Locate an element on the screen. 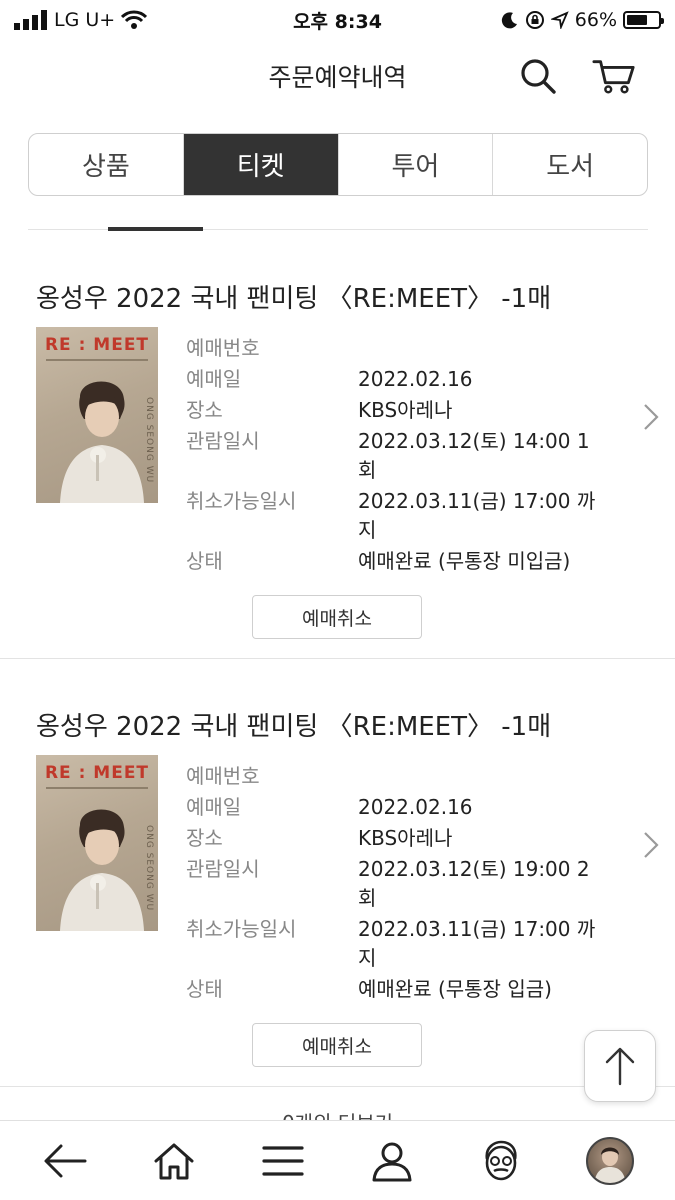 This screenshot has height=1200, width=675. arrow-up-icon is located at coordinates (620, 1066).